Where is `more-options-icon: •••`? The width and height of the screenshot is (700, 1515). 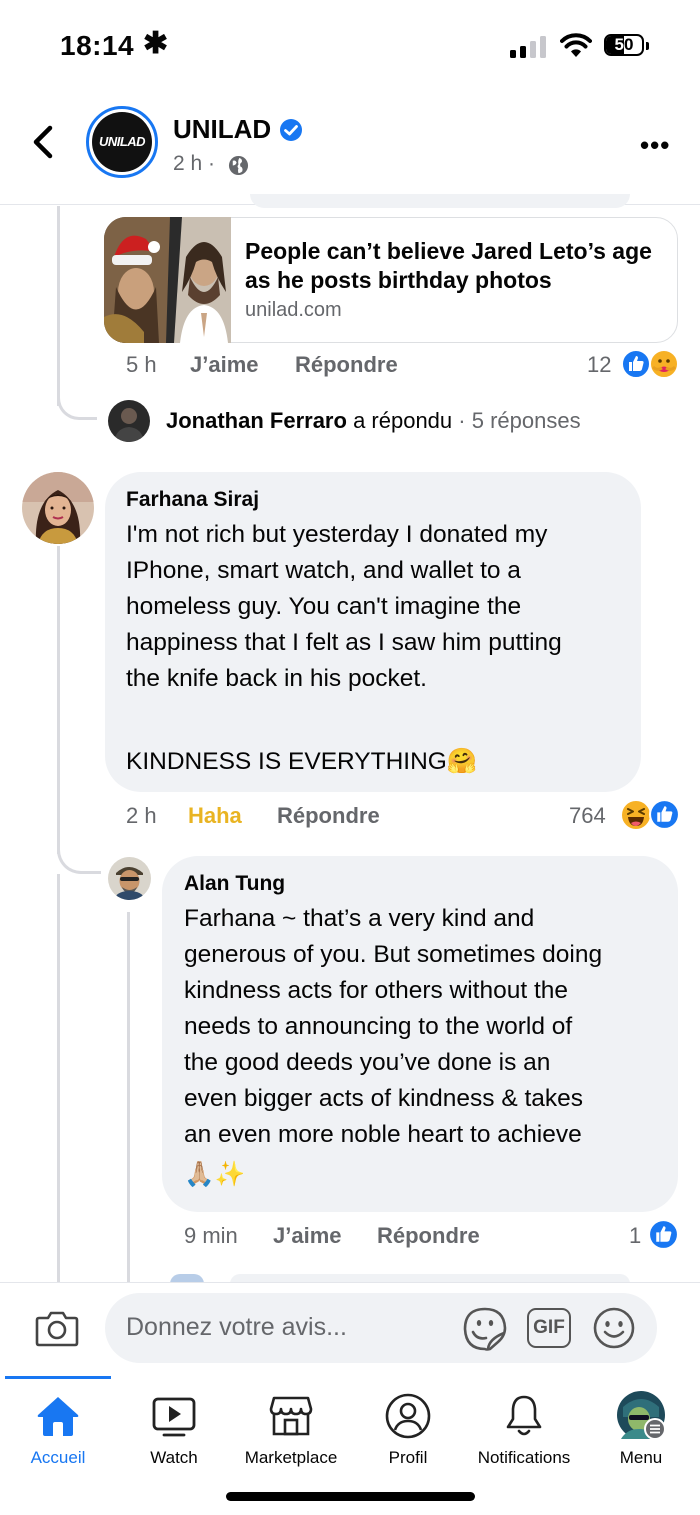 more-options-icon: ••• is located at coordinates (655, 145).